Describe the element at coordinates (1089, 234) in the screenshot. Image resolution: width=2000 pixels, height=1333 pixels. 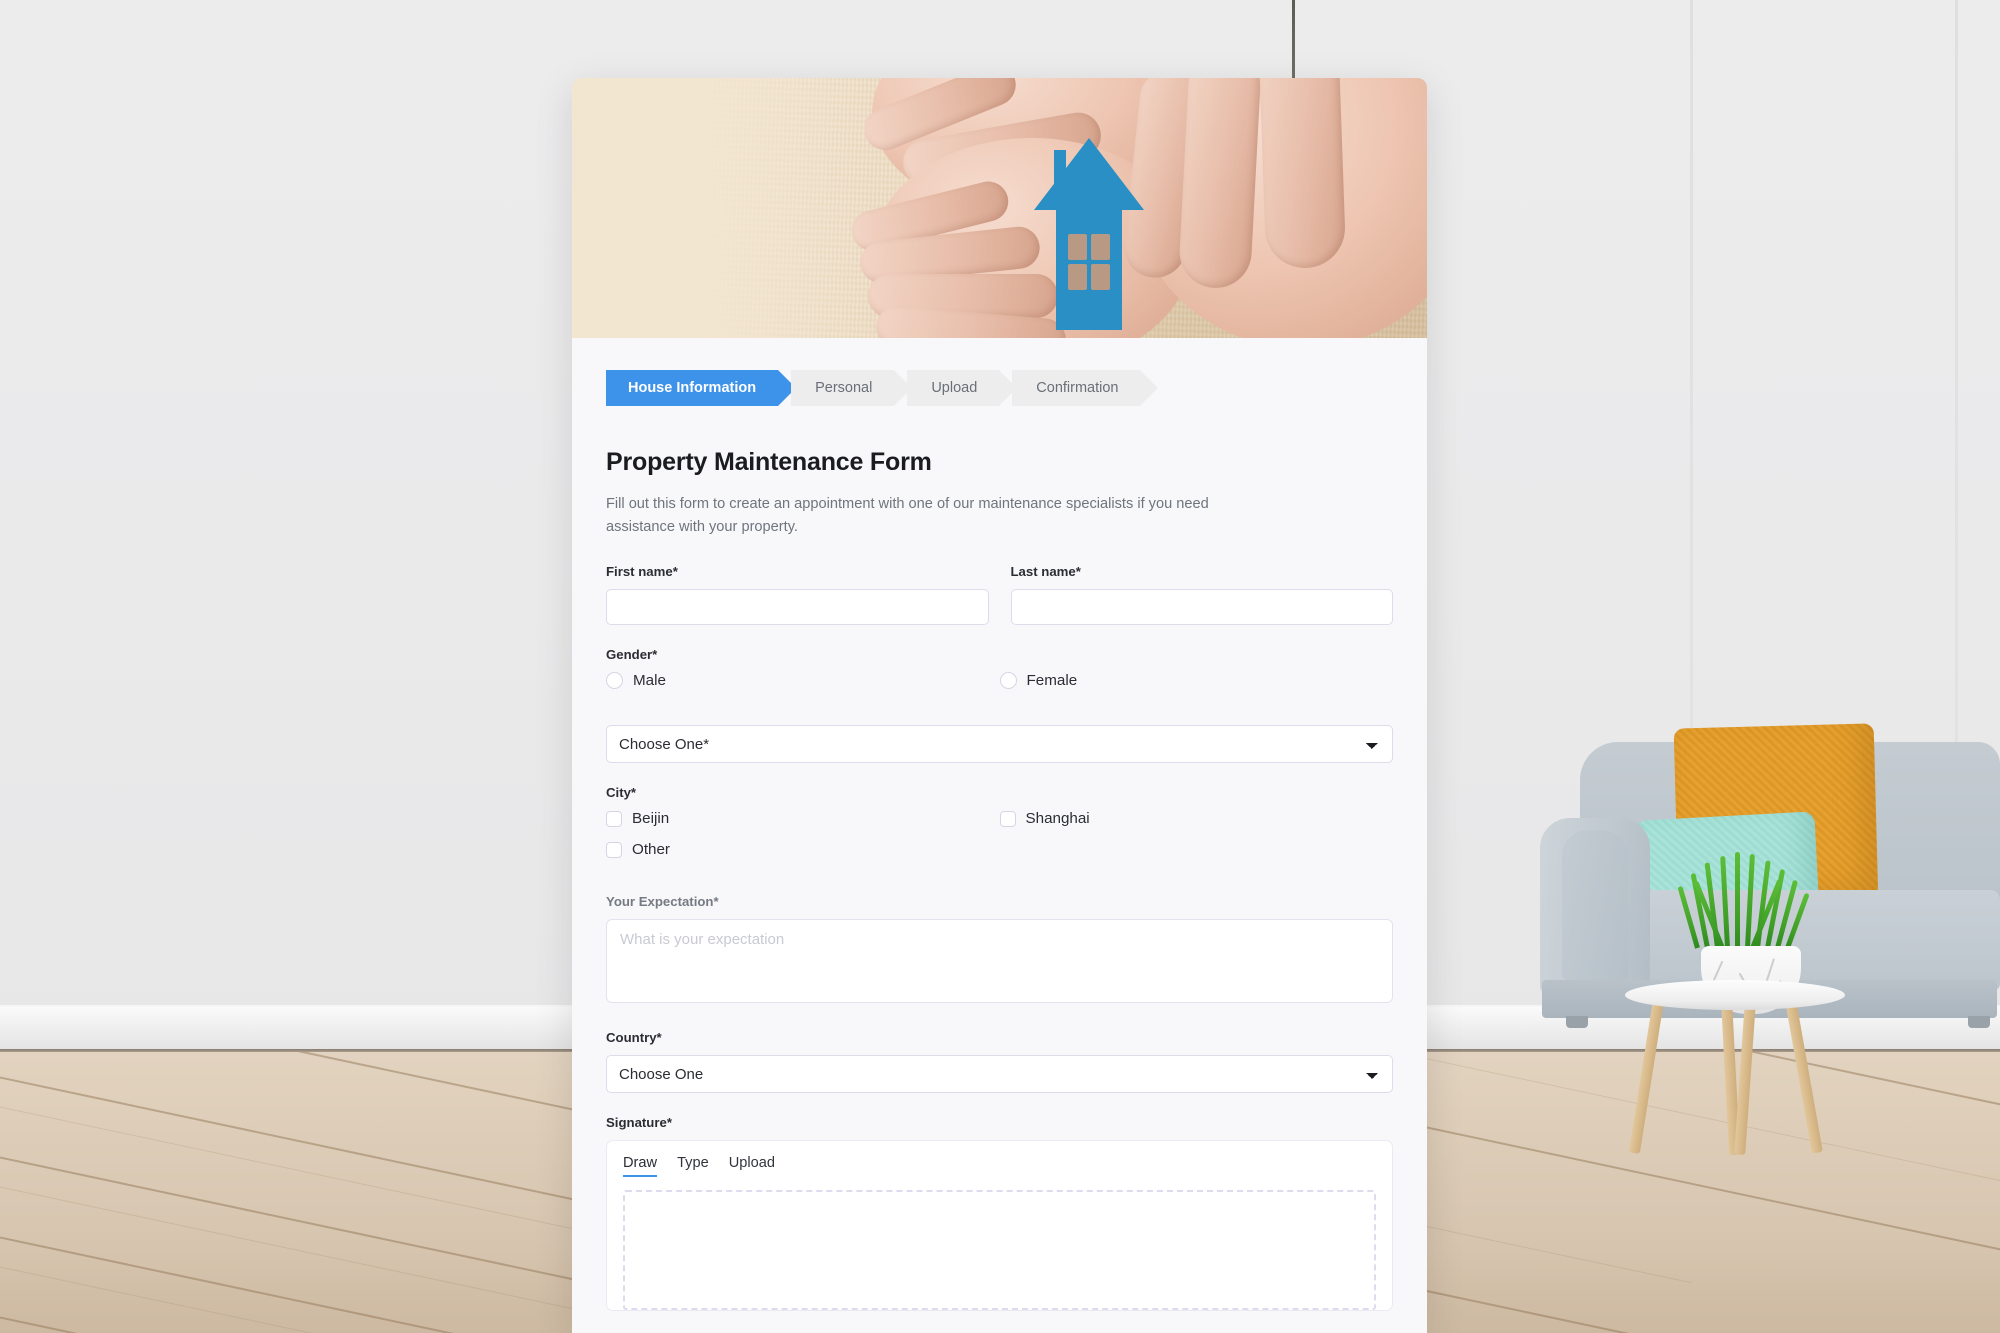
I see `paper-house-cutout` at that location.